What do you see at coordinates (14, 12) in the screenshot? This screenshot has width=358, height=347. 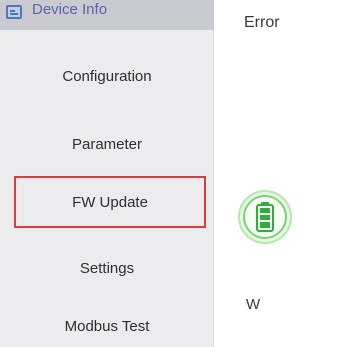 I see `device-info-icon` at bounding box center [14, 12].